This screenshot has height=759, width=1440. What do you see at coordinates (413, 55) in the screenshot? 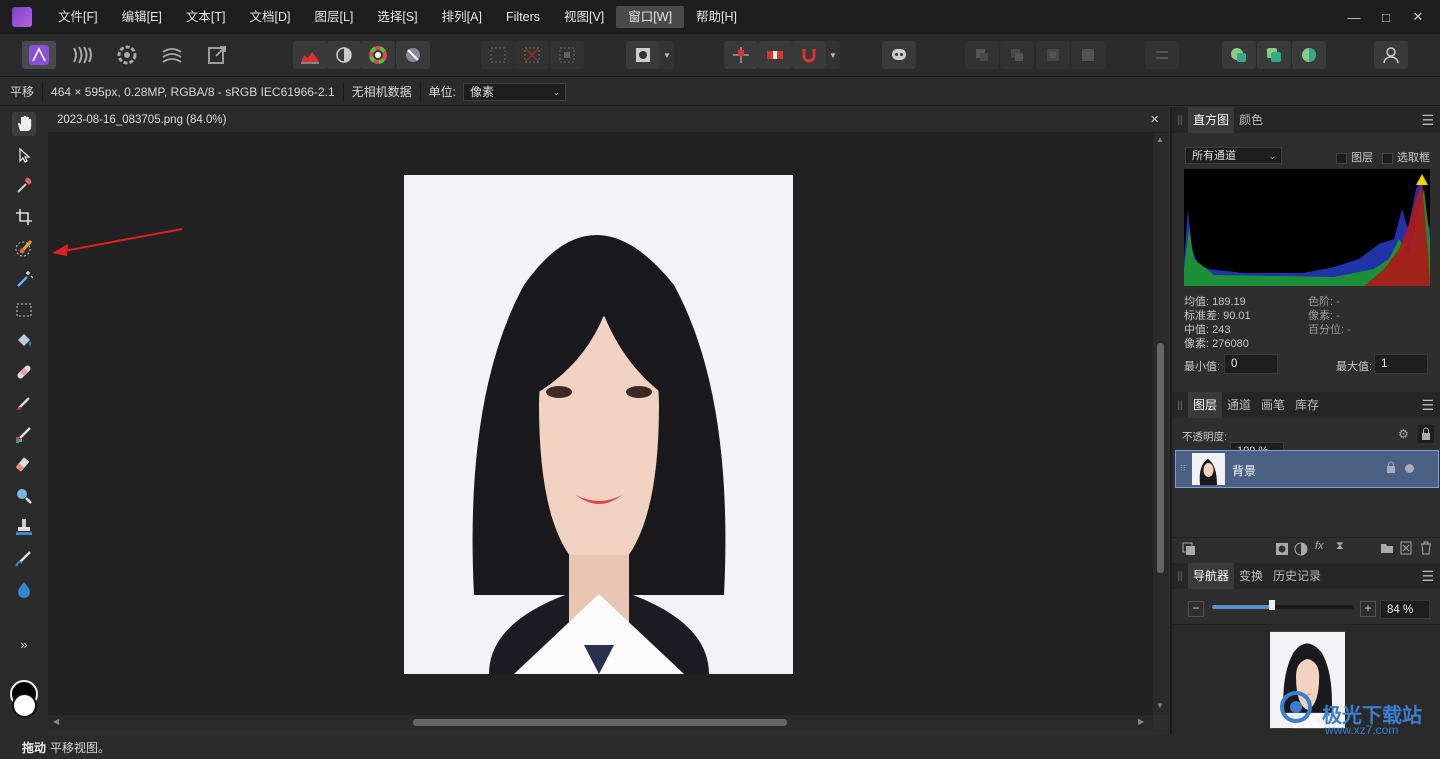
I see `auto-white-balance-button` at bounding box center [413, 55].